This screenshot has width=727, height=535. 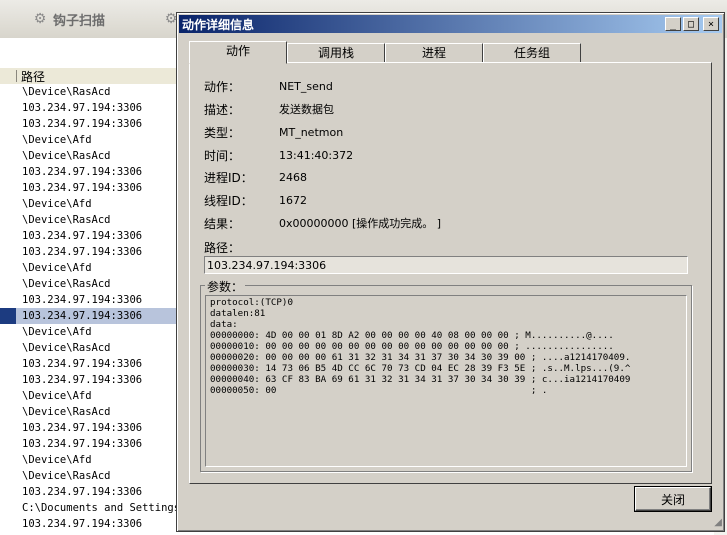 I want to click on tab-call-stack: 调用栈, so click(x=336, y=53).